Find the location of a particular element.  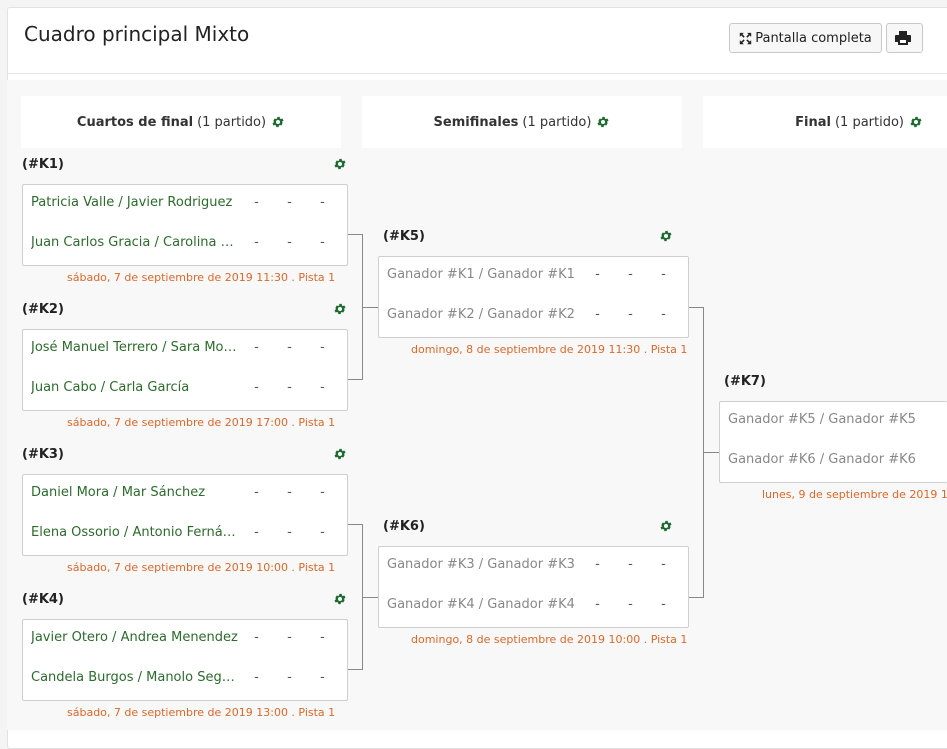

team-names: Ganador #K5 / Ganador #K5 is located at coordinates (822, 419).